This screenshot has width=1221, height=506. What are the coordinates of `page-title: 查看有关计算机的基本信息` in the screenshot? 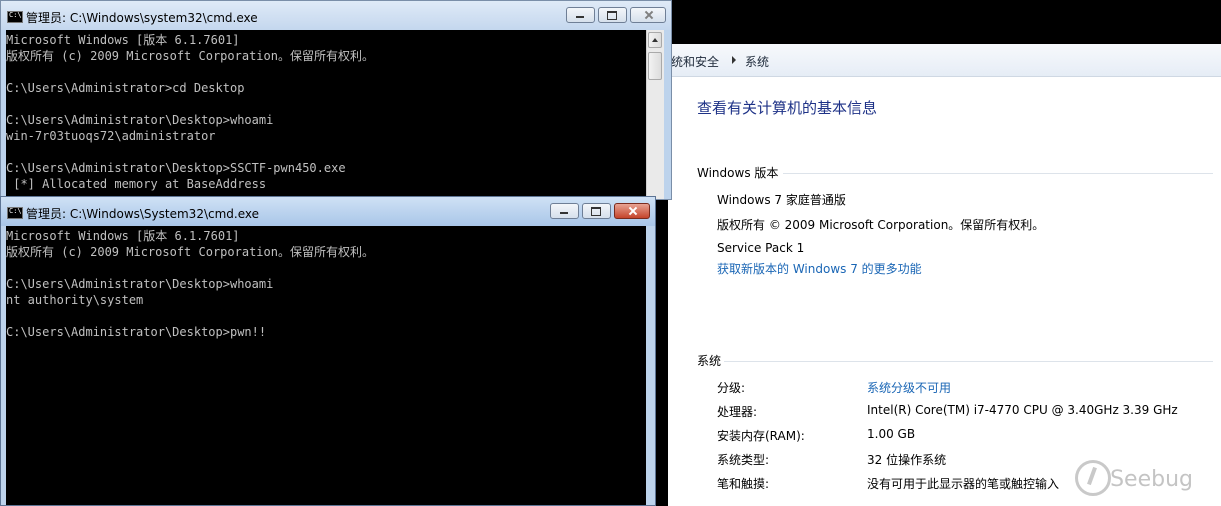 It's located at (787, 108).